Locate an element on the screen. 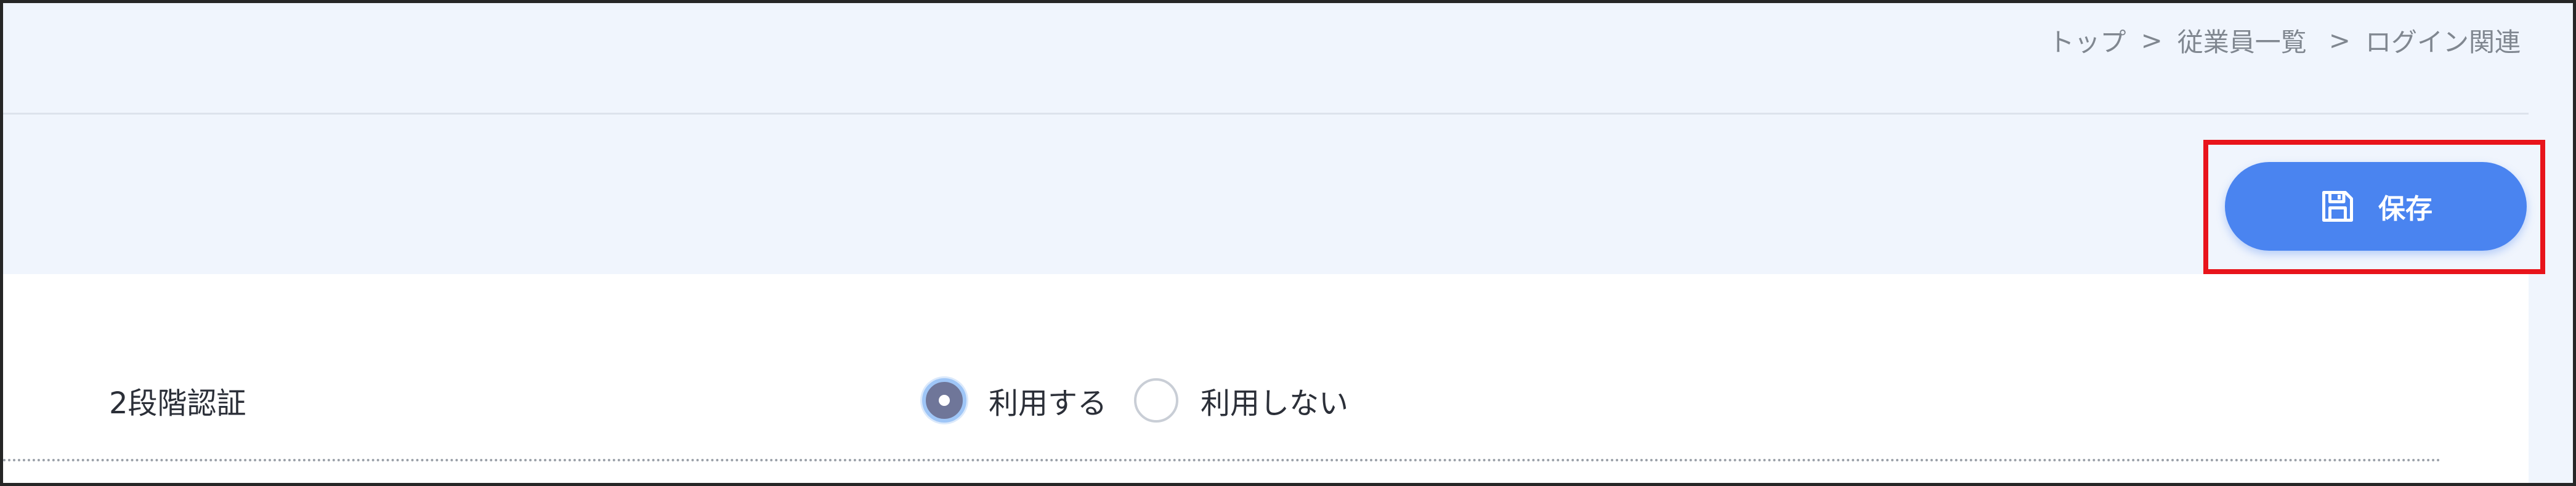  radio-option-disable: 利用しない is located at coordinates (1241, 401).